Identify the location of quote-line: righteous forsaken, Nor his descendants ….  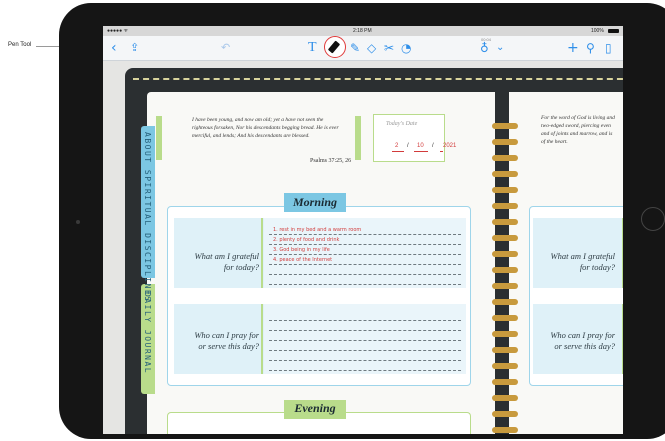
(265, 128).